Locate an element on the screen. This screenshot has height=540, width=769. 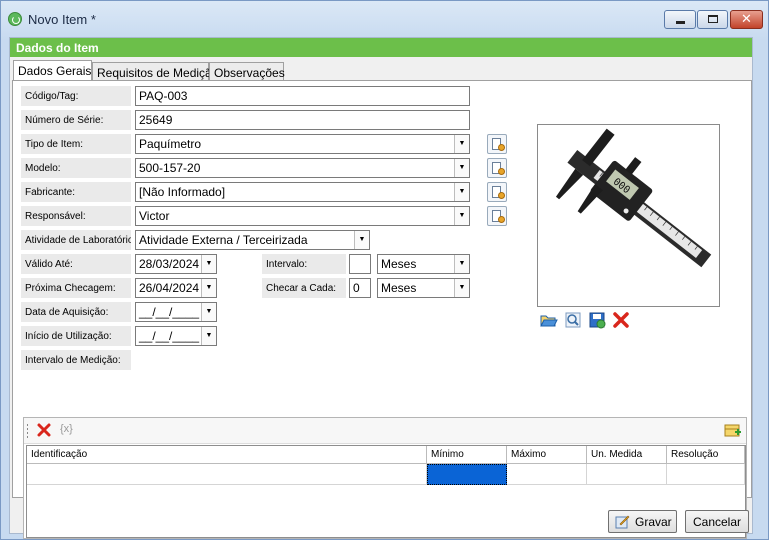
modelo-select: 500-157-20 ▼ is located at coordinates (302, 168).